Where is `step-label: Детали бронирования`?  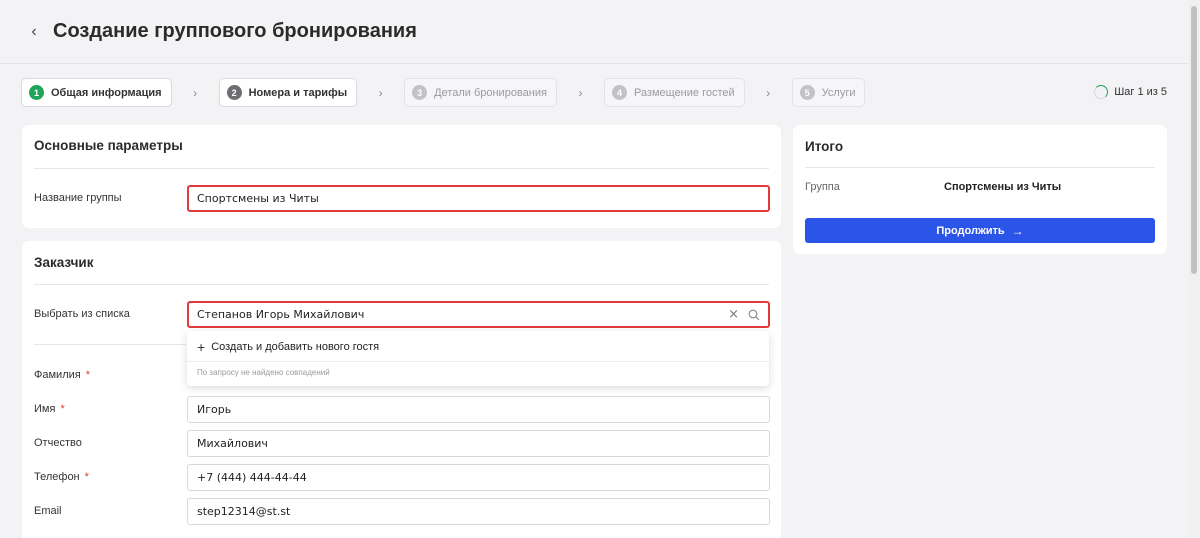
step-label: Детали бронирования is located at coordinates (490, 92).